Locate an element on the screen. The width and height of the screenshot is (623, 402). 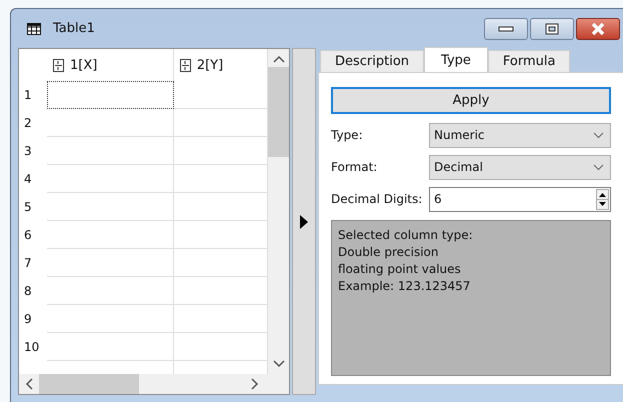
row-number: 6 is located at coordinates (28, 235).